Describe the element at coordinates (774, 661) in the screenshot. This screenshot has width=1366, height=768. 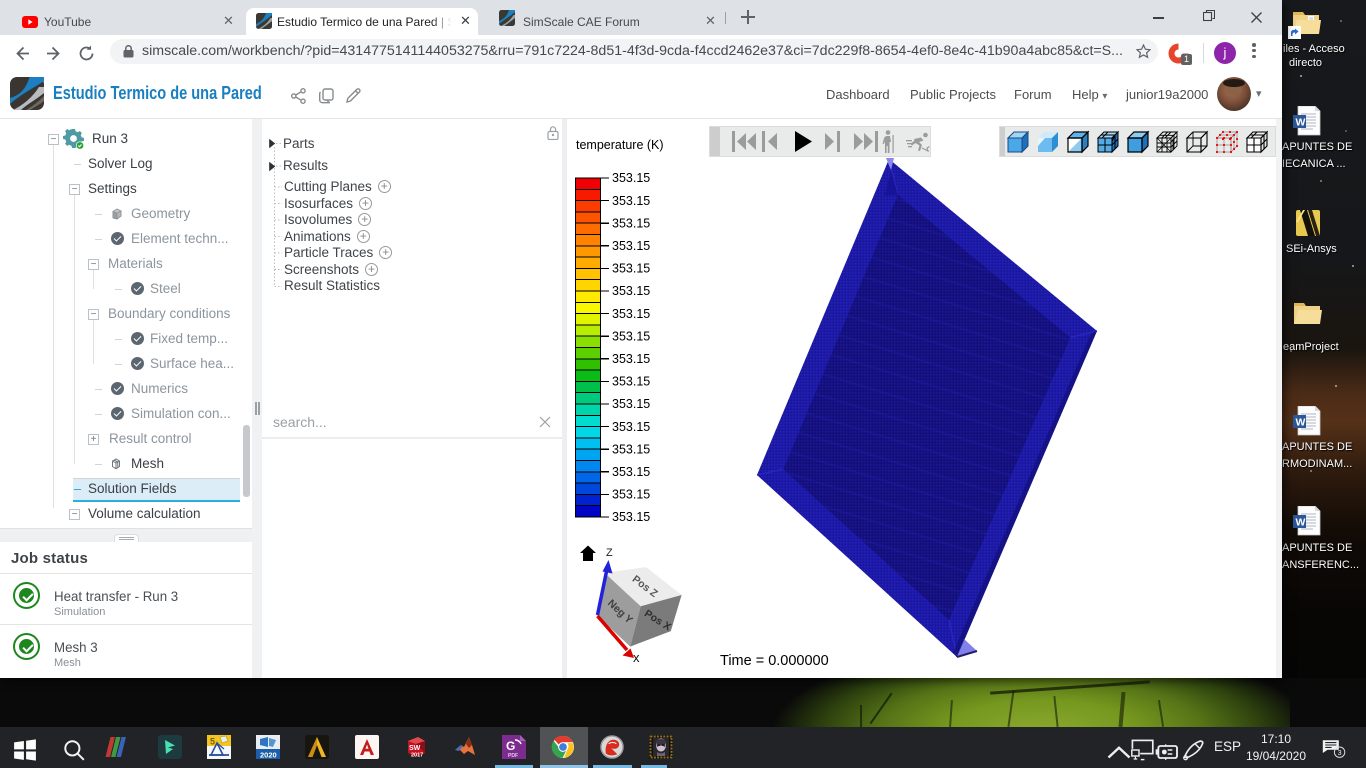
I see `svg-text: Time = 0.000000` at that location.